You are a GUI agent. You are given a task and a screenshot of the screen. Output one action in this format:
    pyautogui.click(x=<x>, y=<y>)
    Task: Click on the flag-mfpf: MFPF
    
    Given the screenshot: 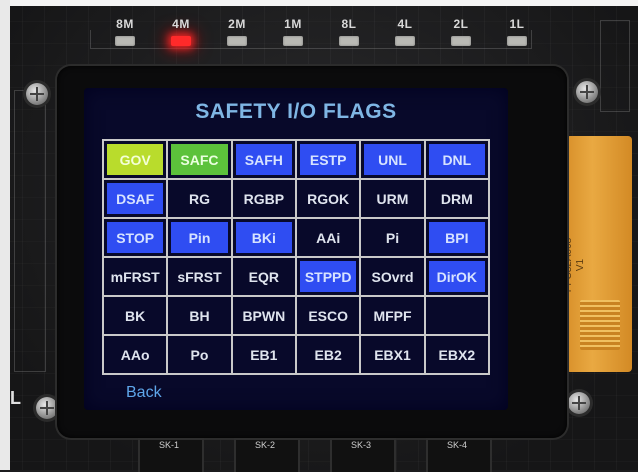 What is the action you would take?
    pyautogui.click(x=392, y=315)
    